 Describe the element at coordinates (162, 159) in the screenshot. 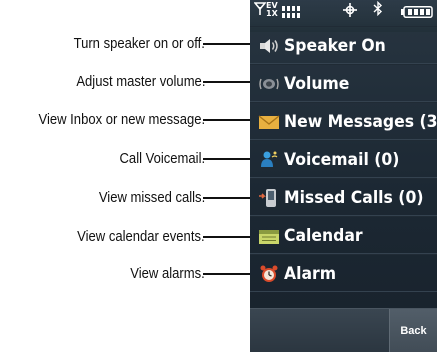

I see `callout-text: Call Voicemail.` at that location.